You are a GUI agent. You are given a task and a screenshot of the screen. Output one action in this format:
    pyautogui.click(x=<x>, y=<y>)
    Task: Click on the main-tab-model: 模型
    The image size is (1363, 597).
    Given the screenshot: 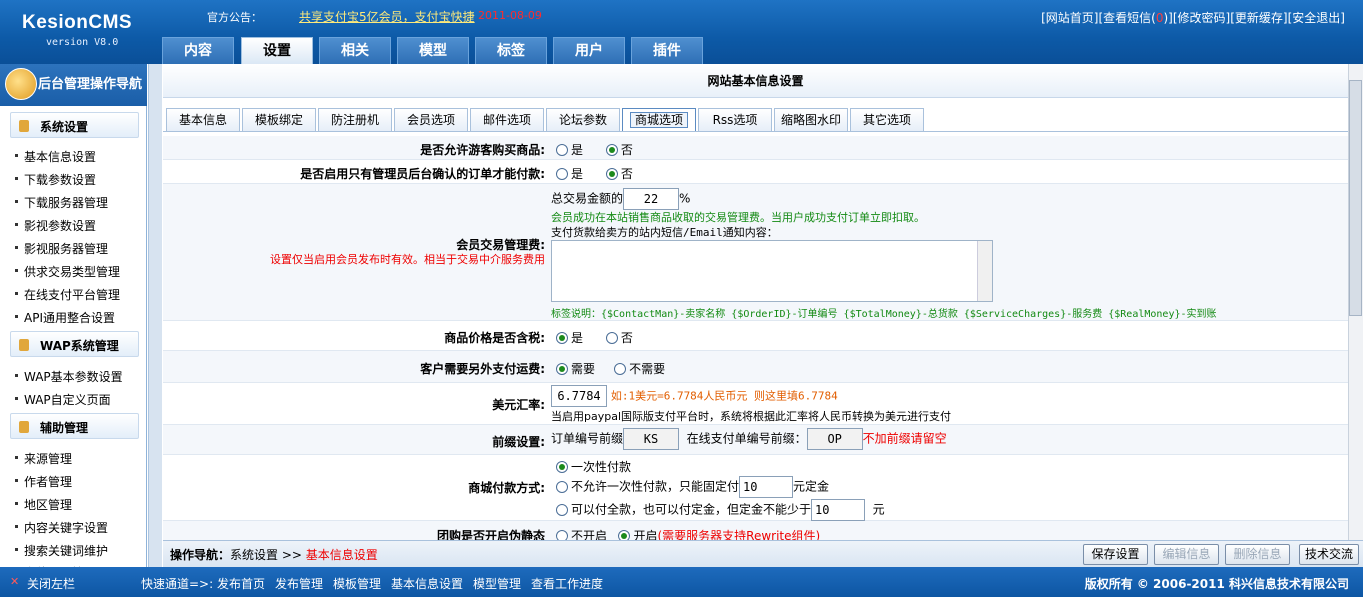 What is the action you would take?
    pyautogui.click(x=433, y=50)
    